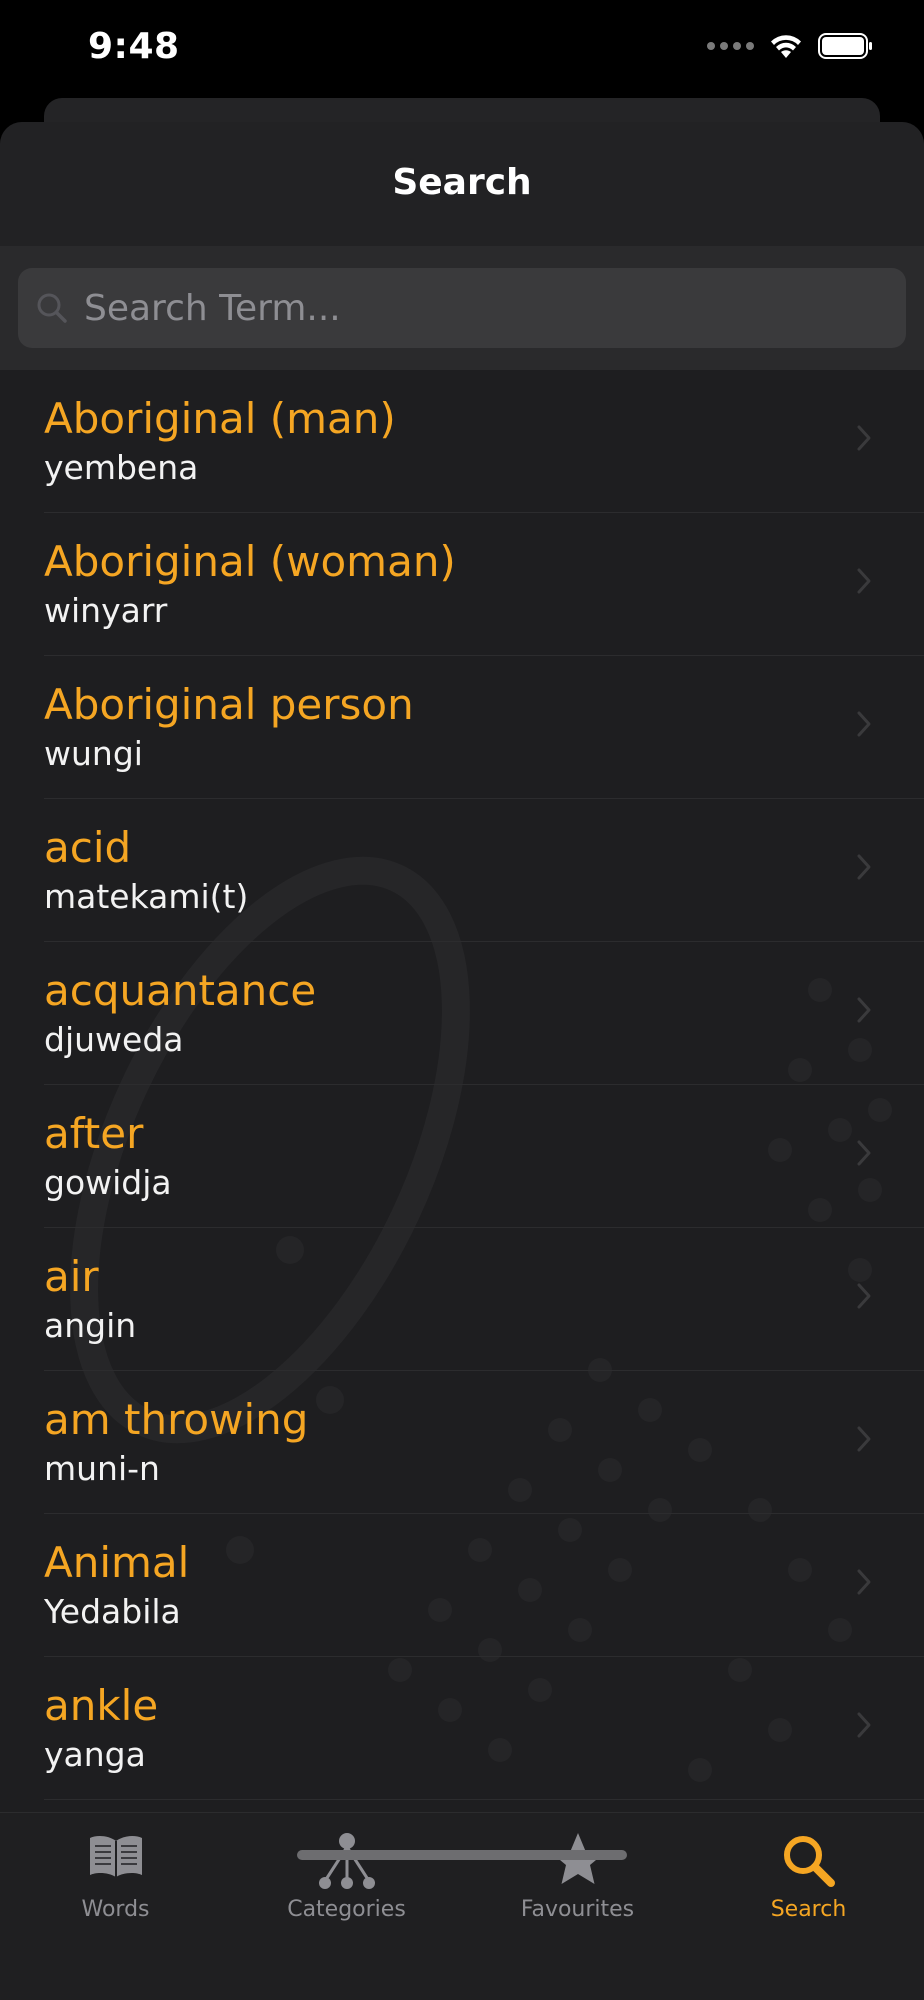  Describe the element at coordinates (180, 990) in the screenshot. I see `word-term: acquantance` at that location.